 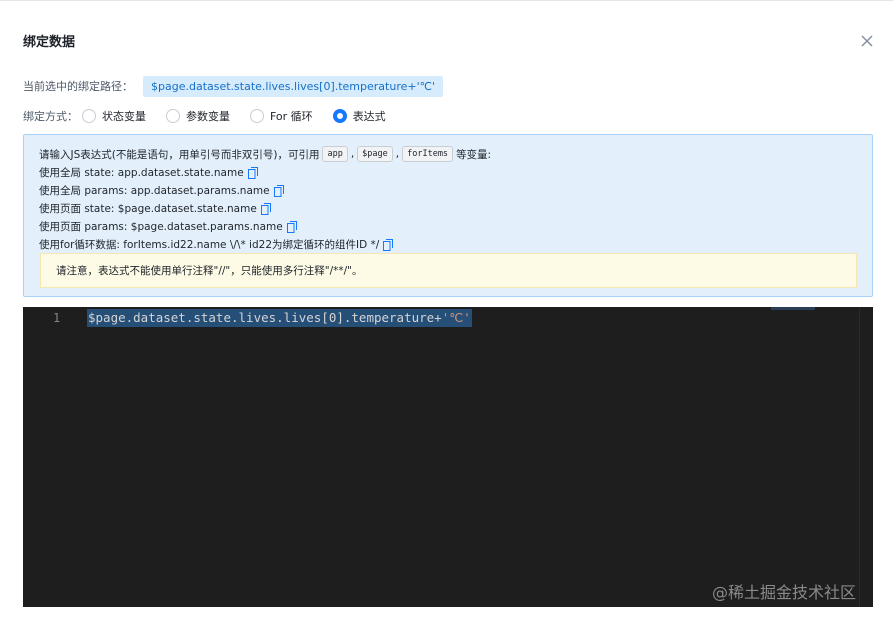 I want to click on radio-label: 参数变量, so click(x=208, y=116).